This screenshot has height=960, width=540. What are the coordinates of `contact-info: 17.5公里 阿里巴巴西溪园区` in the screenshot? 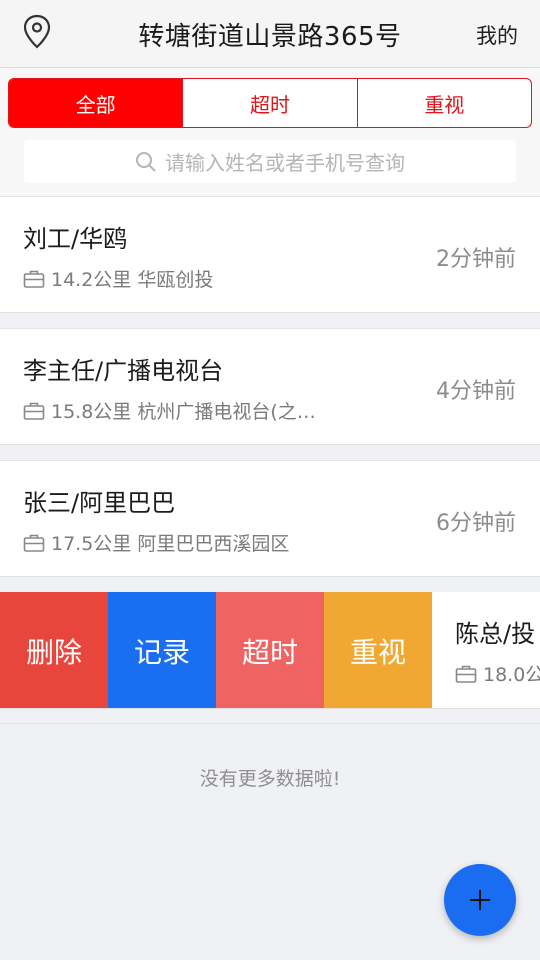 It's located at (156, 542).